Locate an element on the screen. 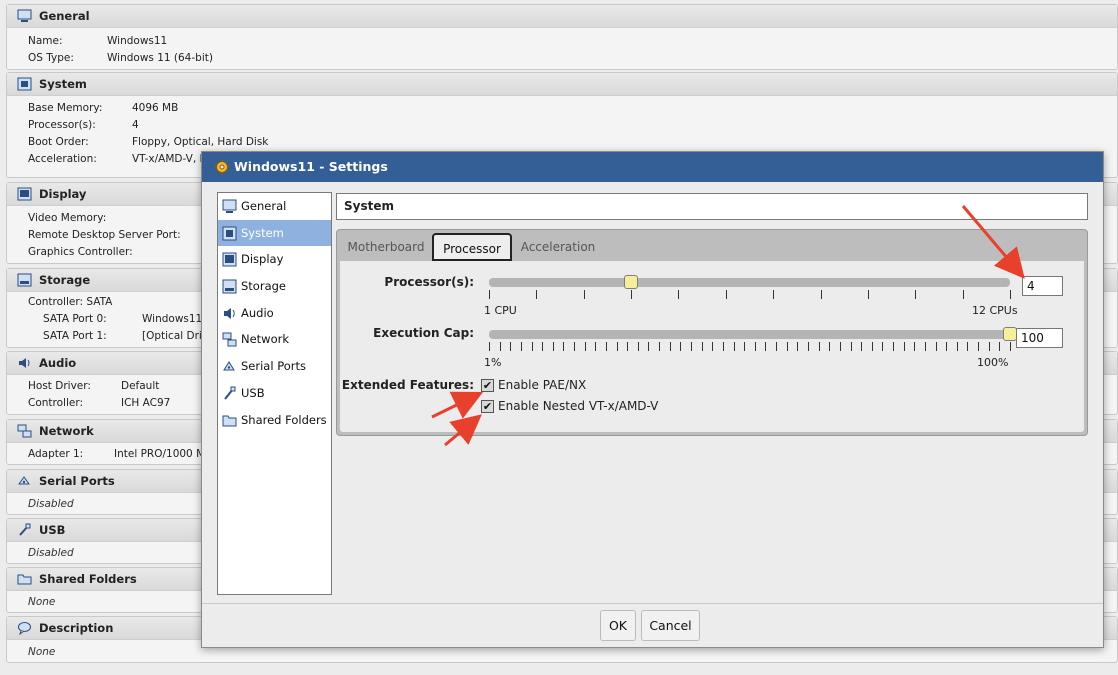  exec-cap-slider-track is located at coordinates (749, 334).